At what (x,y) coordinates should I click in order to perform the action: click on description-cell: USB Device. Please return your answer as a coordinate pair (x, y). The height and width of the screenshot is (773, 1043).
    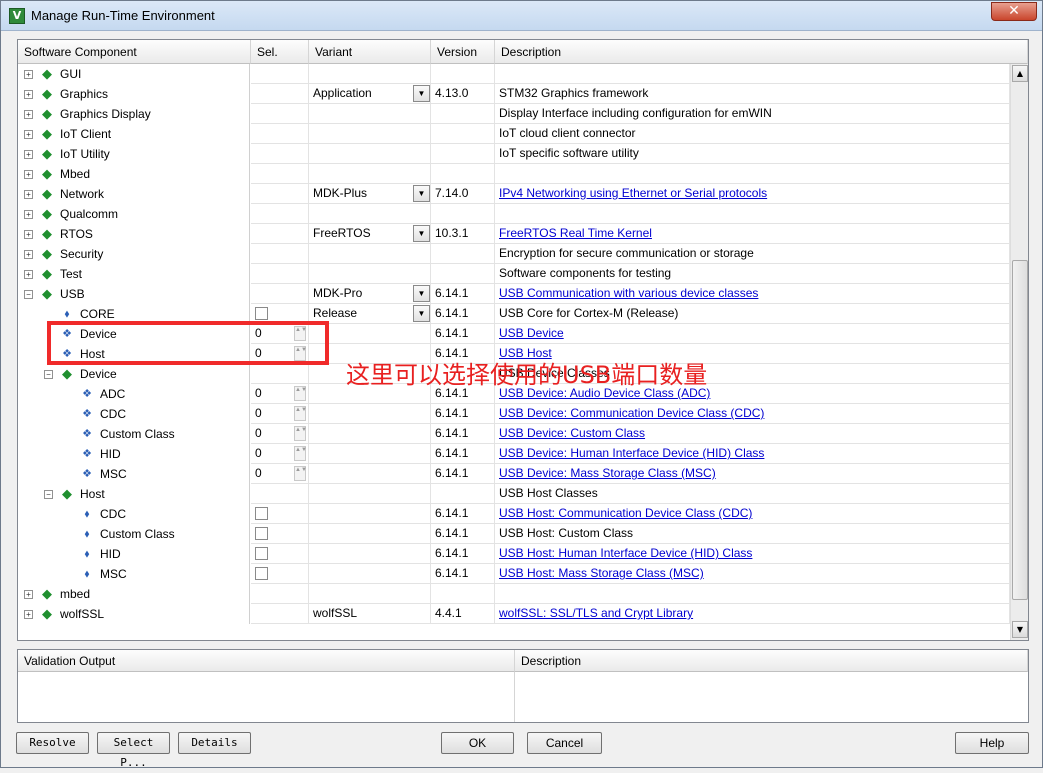
    Looking at the image, I should click on (752, 334).